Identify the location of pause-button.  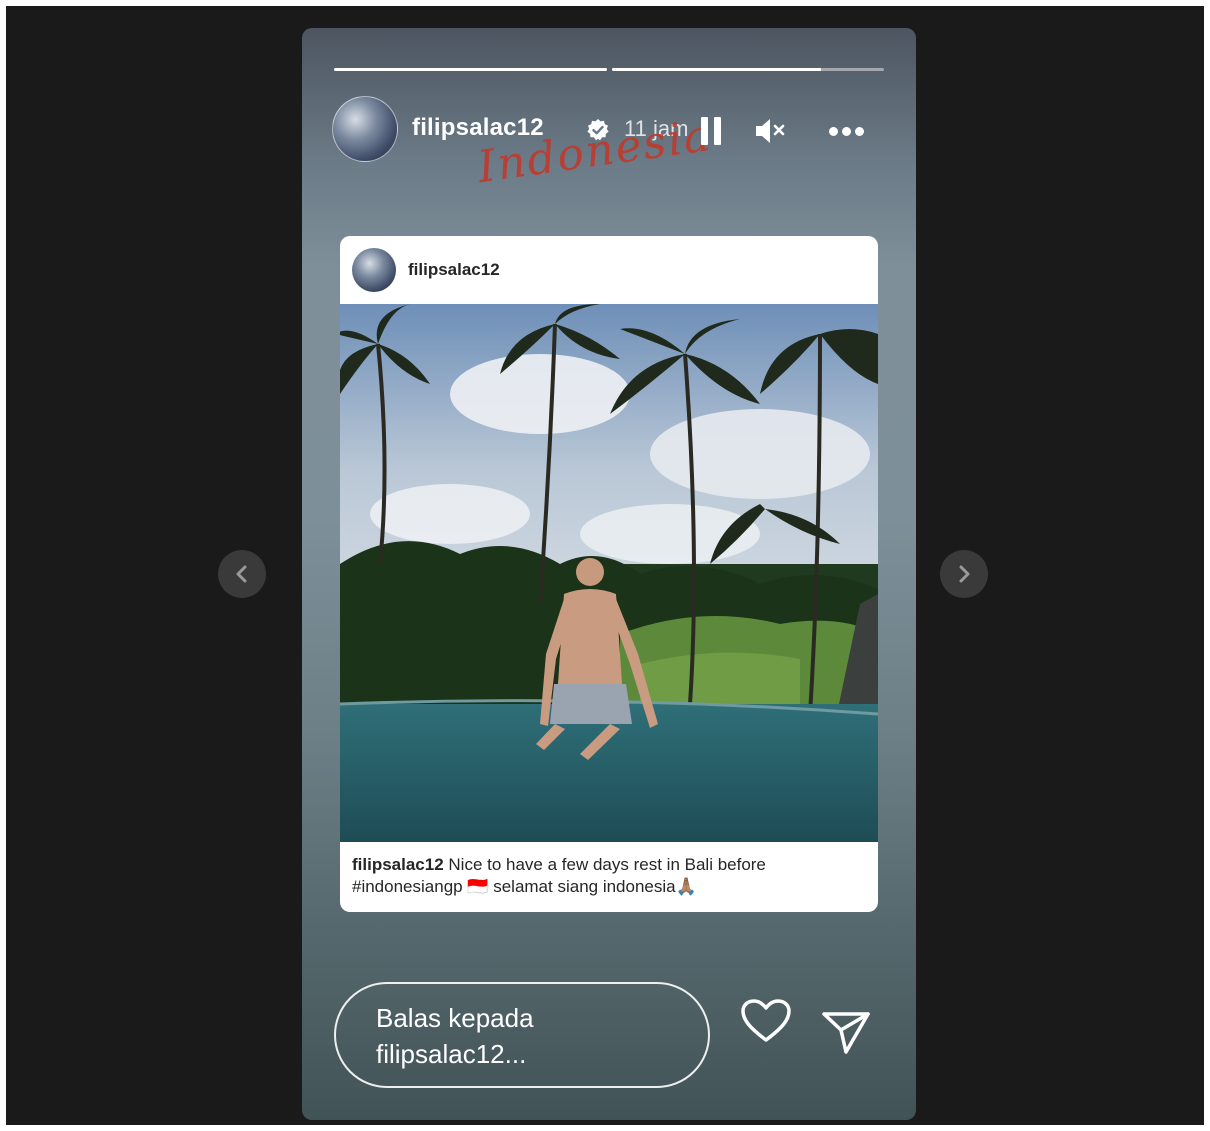
(711, 131).